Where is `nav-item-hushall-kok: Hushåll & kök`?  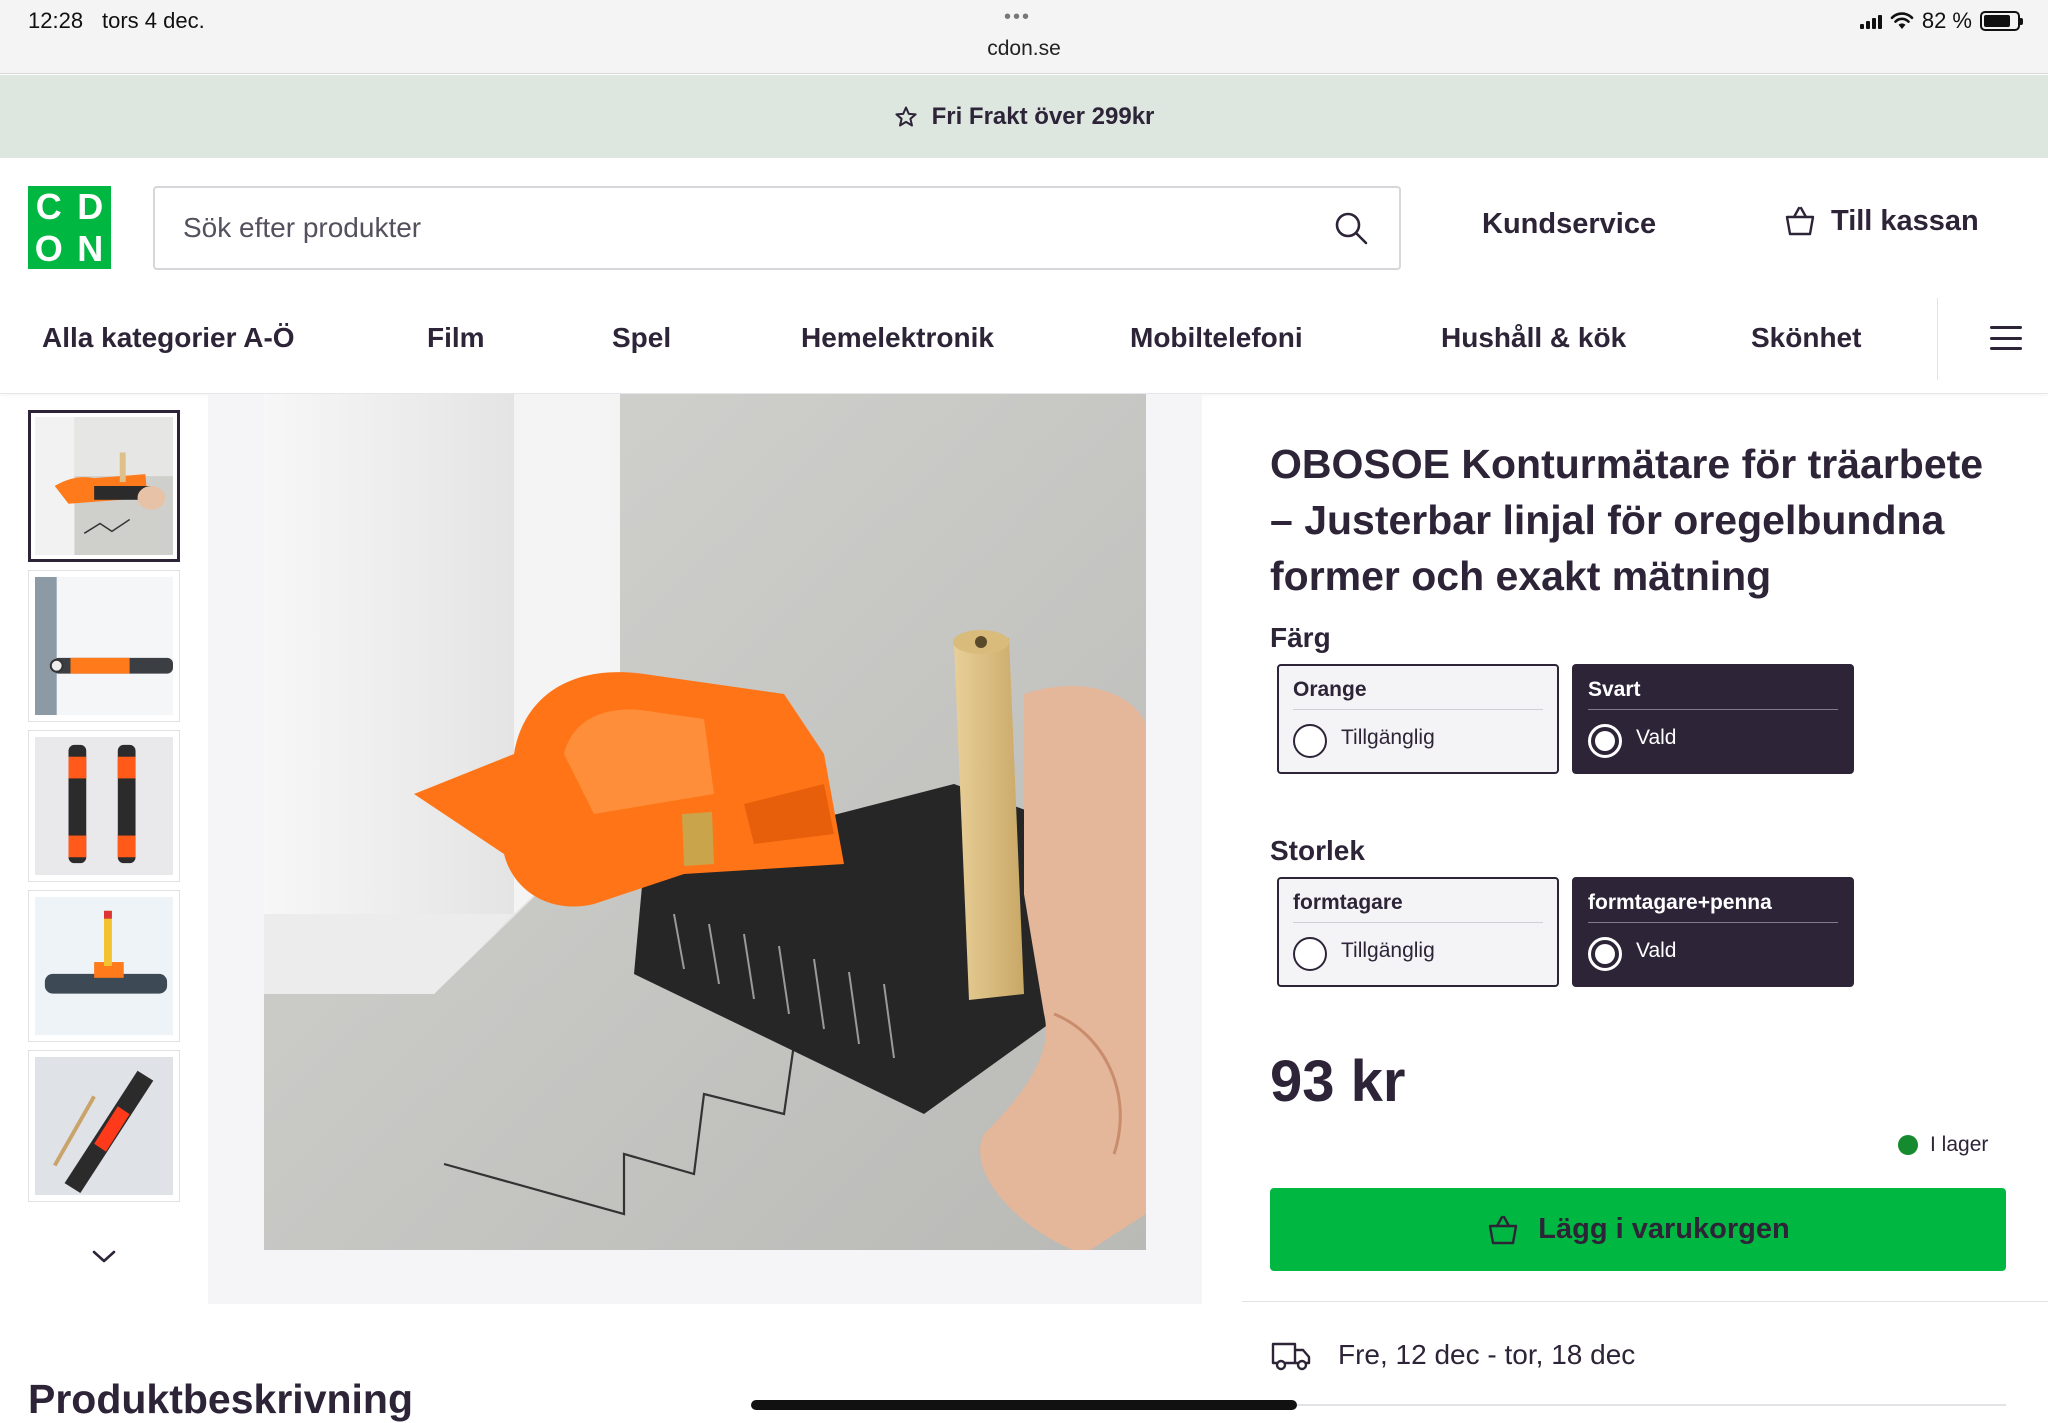 nav-item-hushall-kok: Hushåll & kök is located at coordinates (1533, 338).